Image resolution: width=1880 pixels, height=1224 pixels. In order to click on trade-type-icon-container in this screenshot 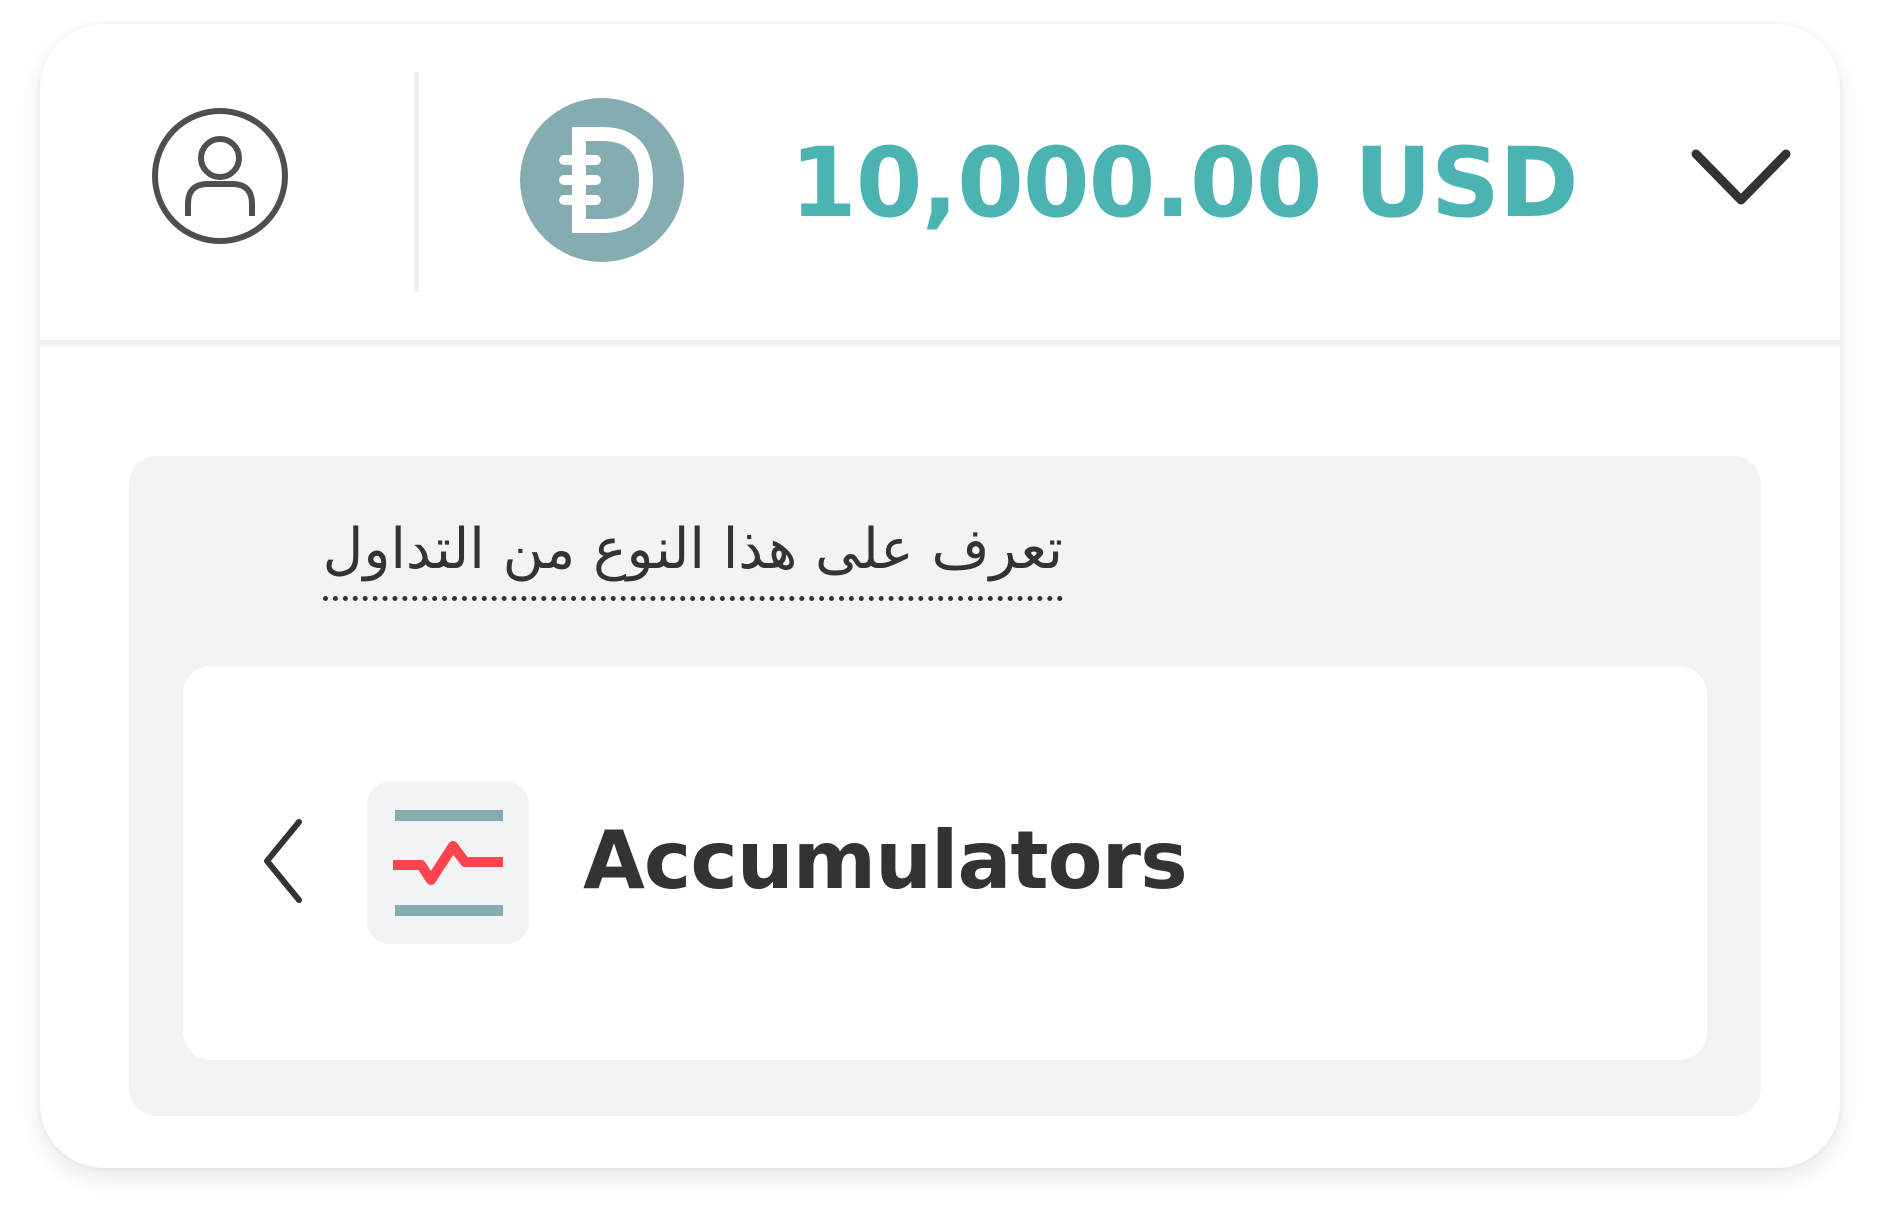, I will do `click(448, 863)`.